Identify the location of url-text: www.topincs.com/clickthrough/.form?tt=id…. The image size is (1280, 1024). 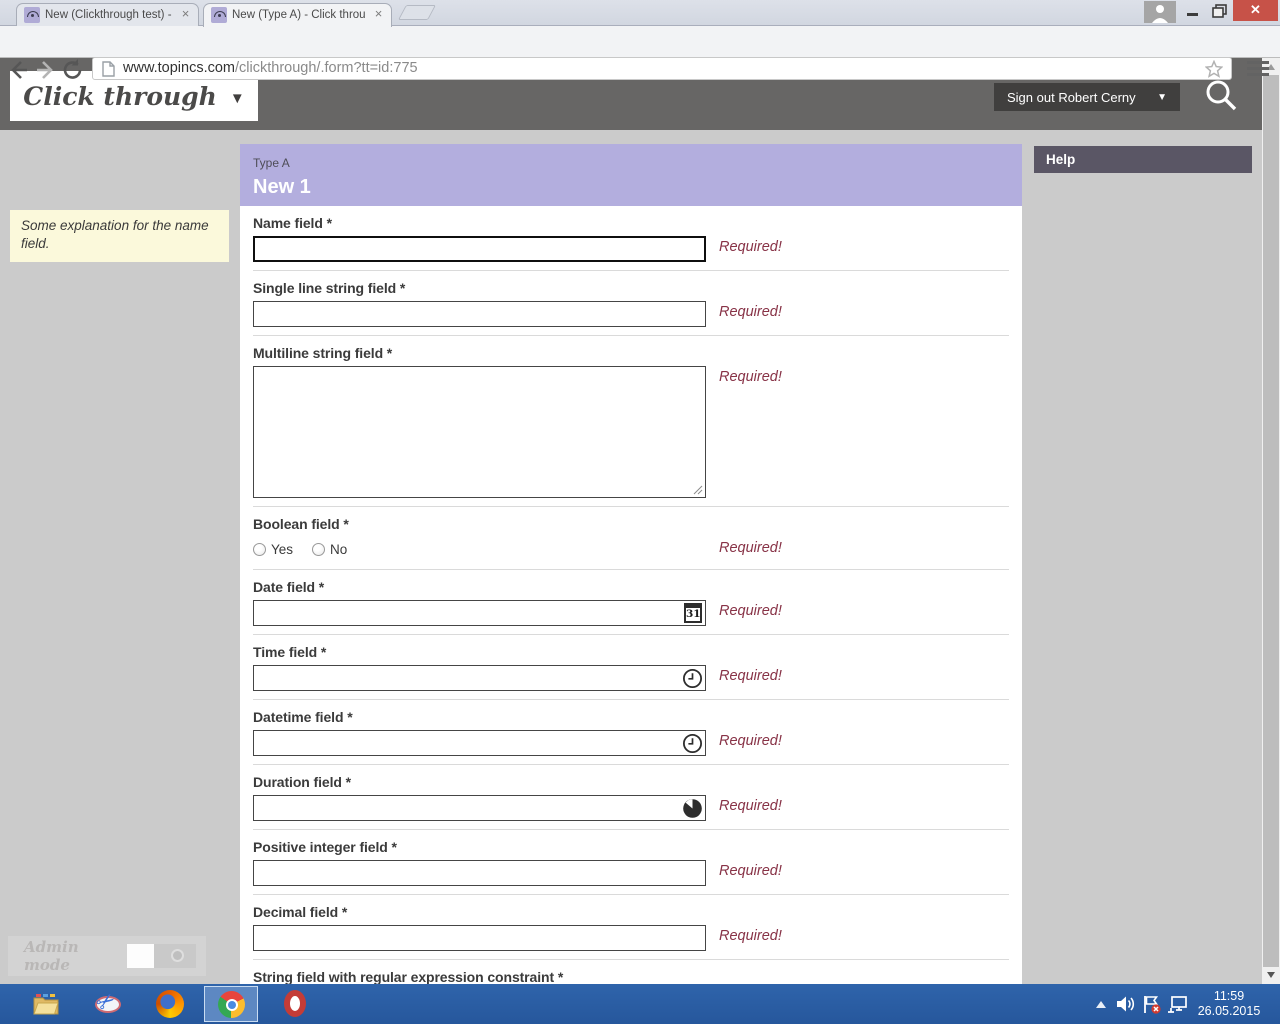
(270, 68).